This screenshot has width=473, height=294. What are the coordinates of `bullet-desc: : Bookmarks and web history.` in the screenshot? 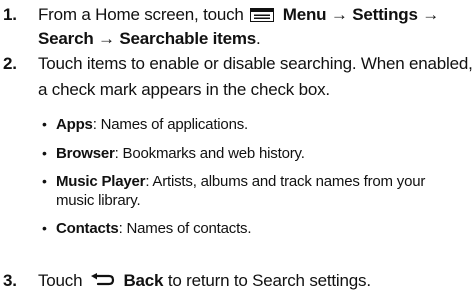 It's located at (209, 153).